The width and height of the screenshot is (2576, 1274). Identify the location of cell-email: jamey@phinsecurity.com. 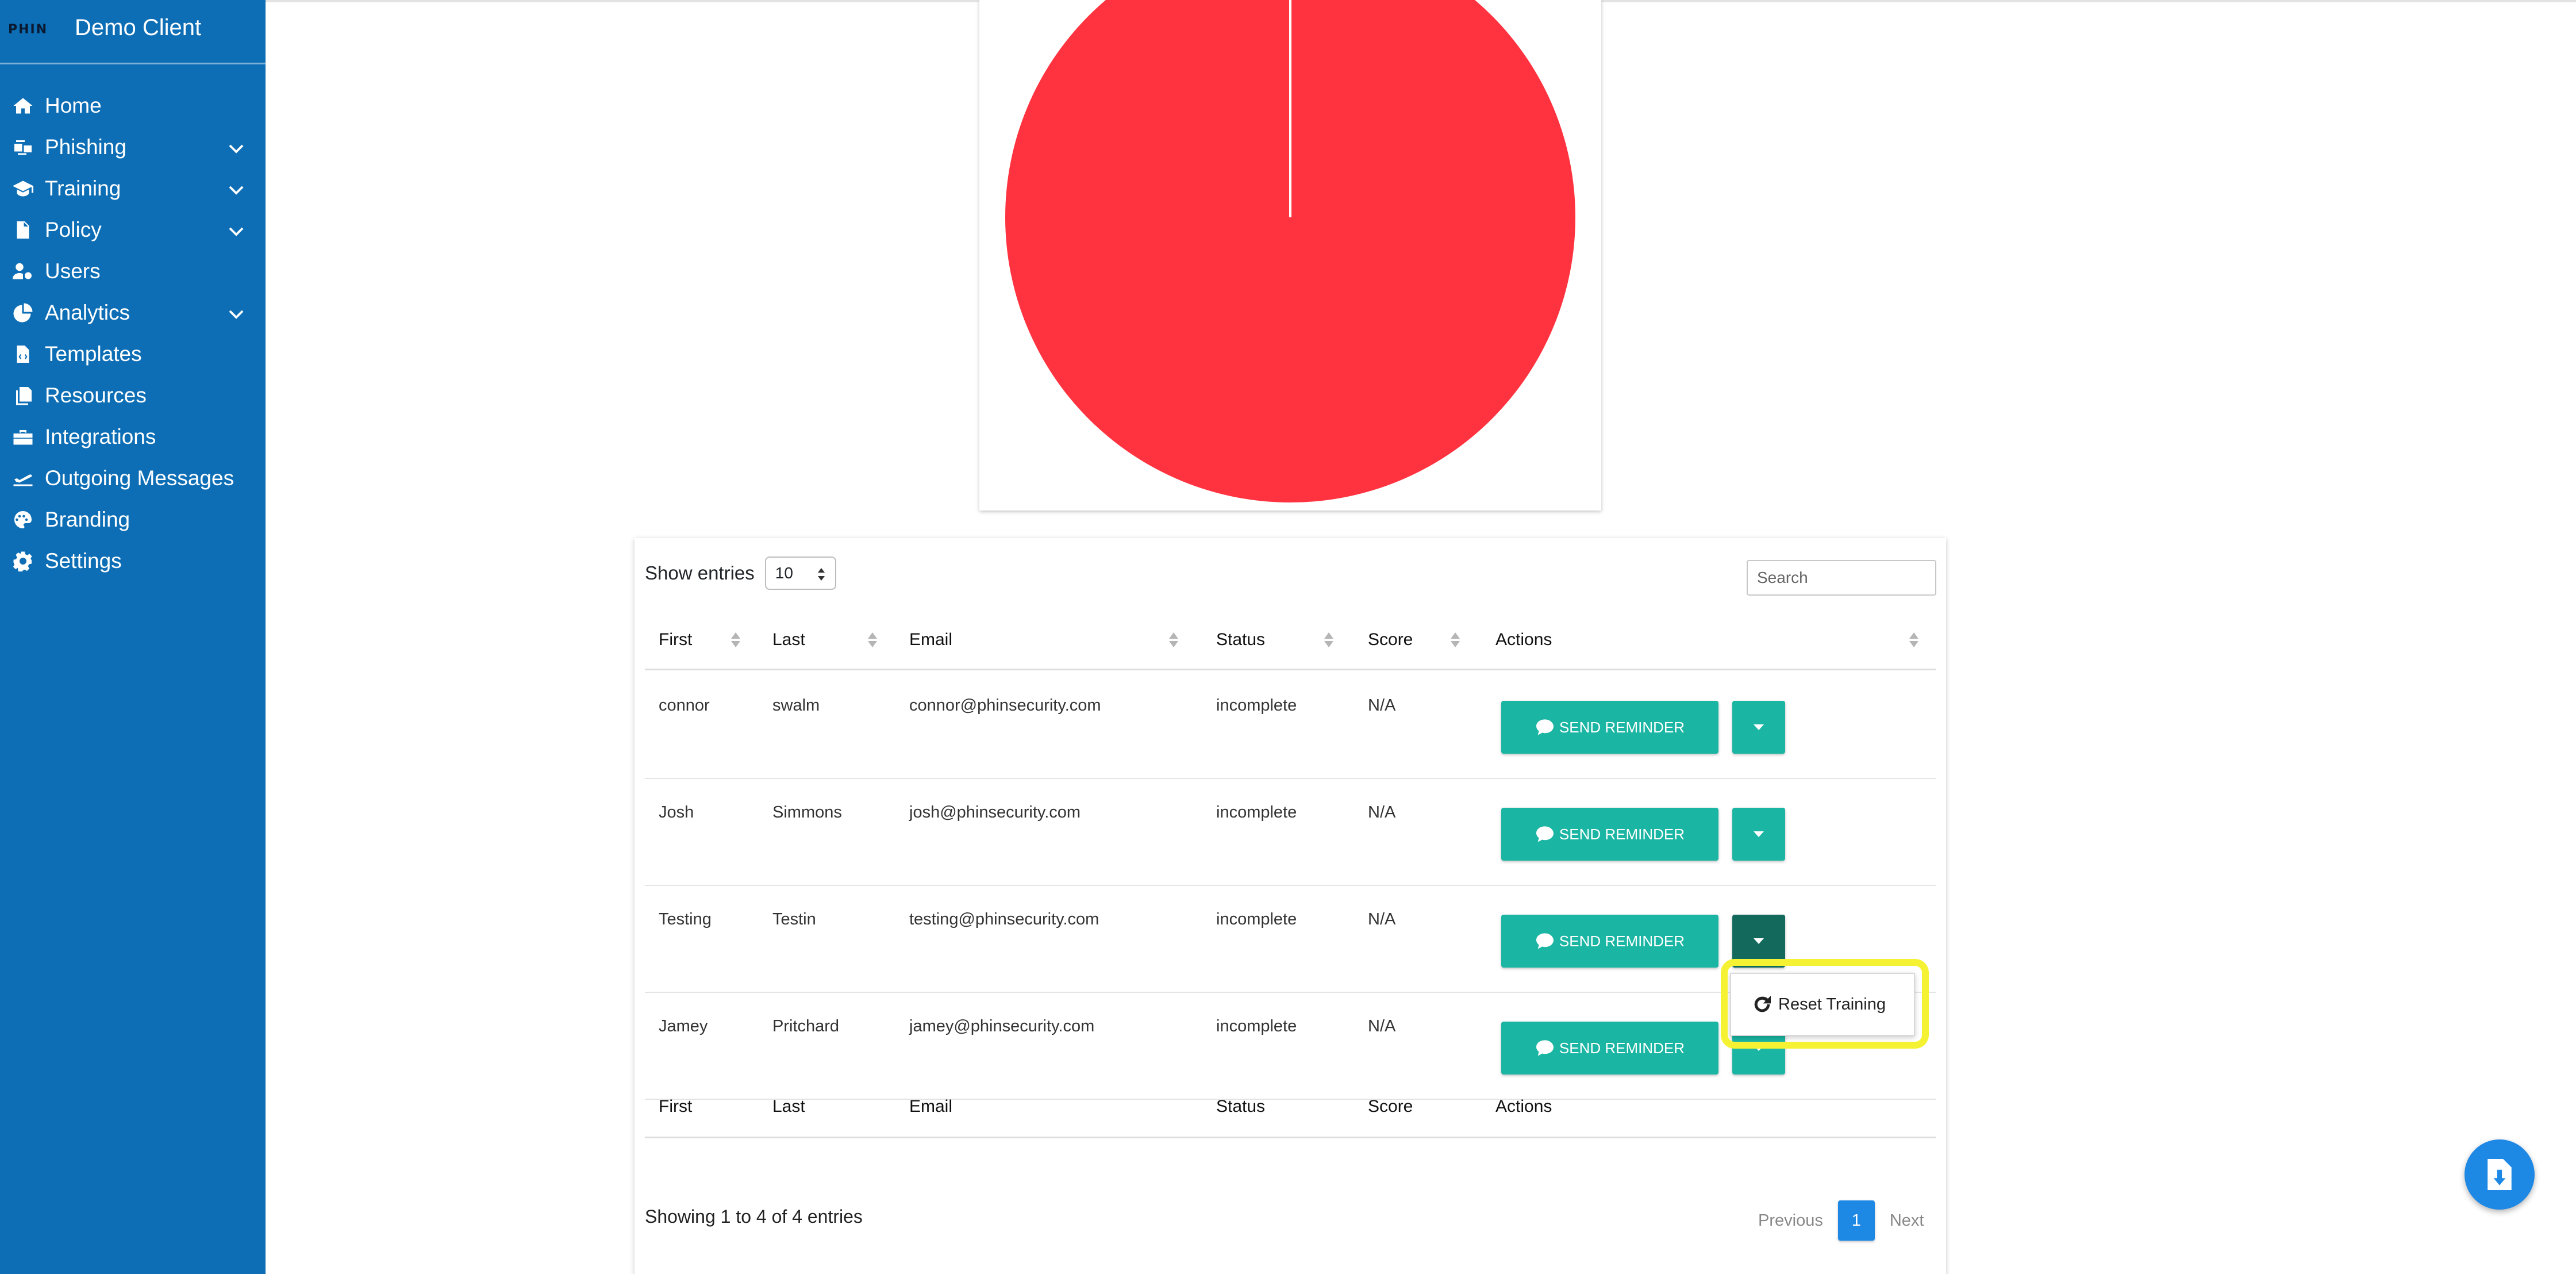
(1002, 1026).